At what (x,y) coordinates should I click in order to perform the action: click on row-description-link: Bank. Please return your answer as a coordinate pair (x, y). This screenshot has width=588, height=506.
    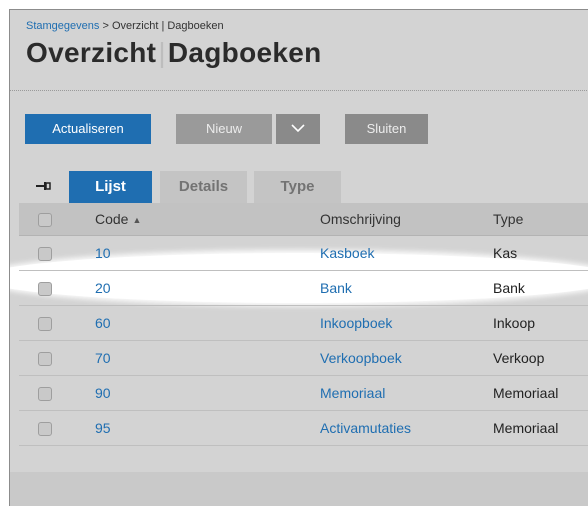
    Looking at the image, I should click on (336, 288).